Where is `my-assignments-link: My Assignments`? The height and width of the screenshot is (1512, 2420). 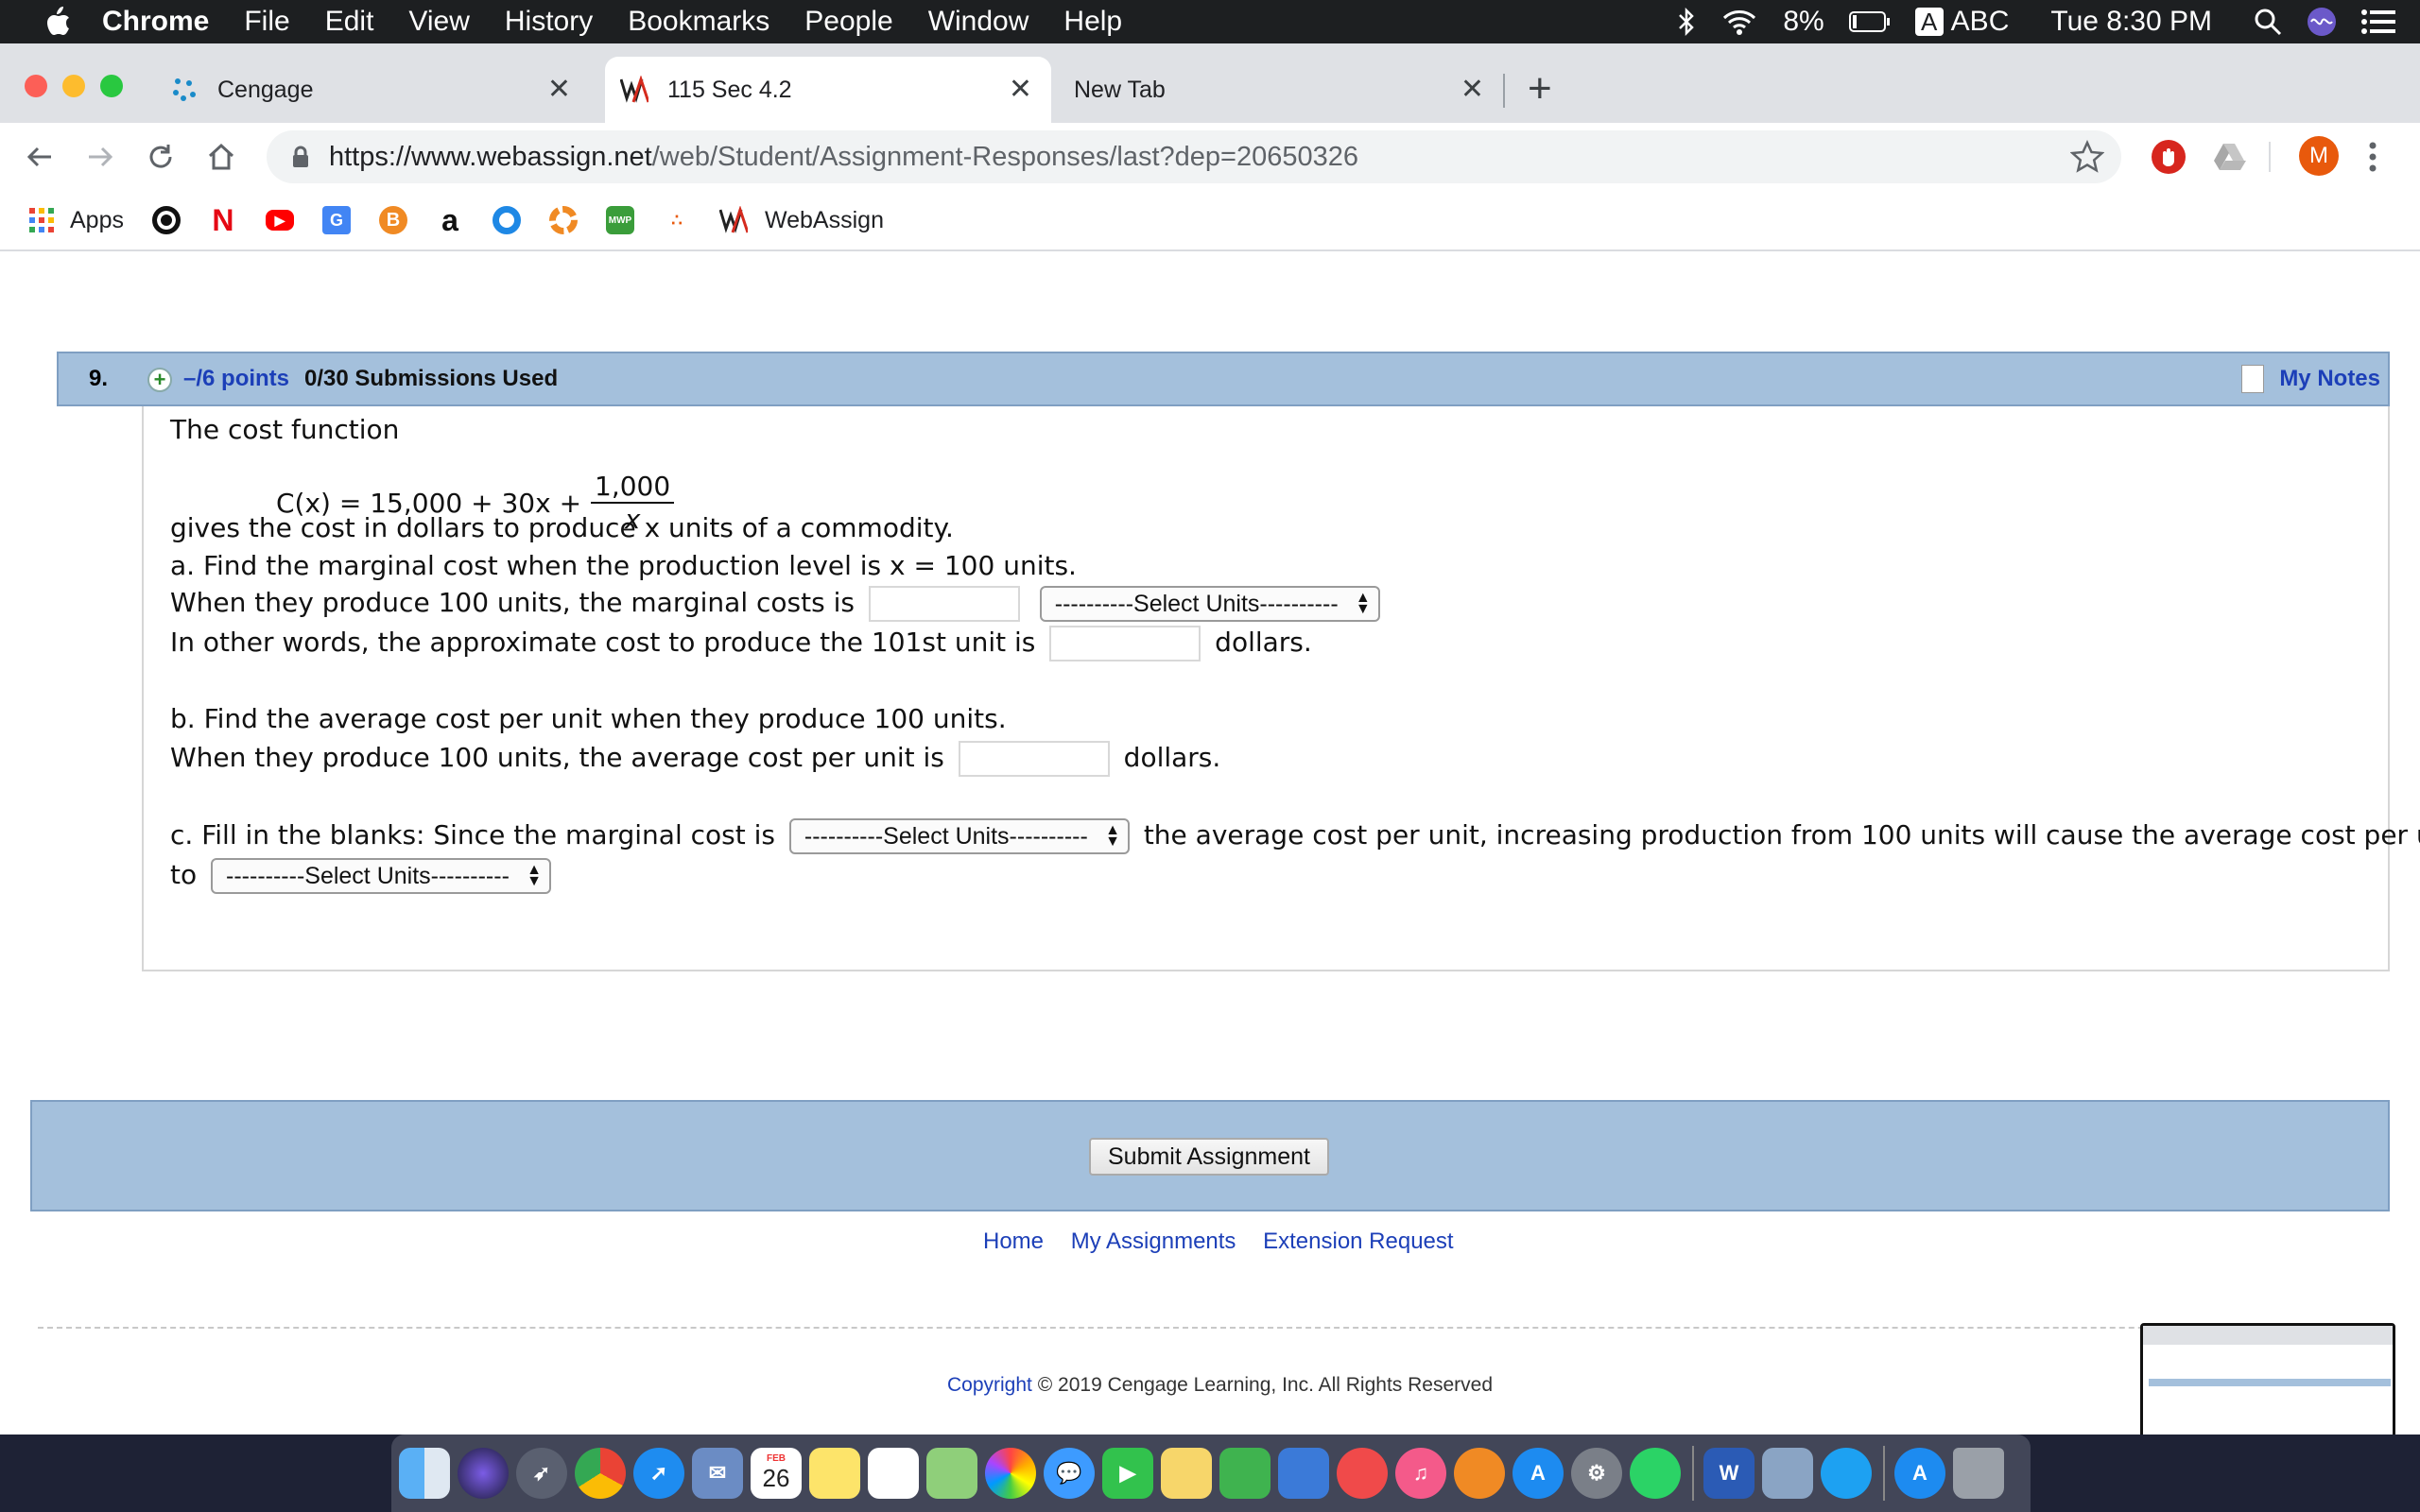
my-assignments-link: My Assignments is located at coordinates (1153, 1241).